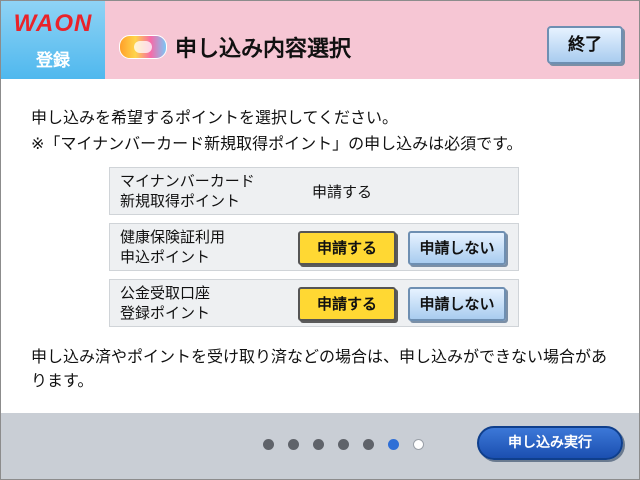 This screenshot has height=480, width=640. I want to click on caution-note: 申し込み済やポイントを受け取り済などの場合は、申し込みができない場合があります。, so click(319, 368).